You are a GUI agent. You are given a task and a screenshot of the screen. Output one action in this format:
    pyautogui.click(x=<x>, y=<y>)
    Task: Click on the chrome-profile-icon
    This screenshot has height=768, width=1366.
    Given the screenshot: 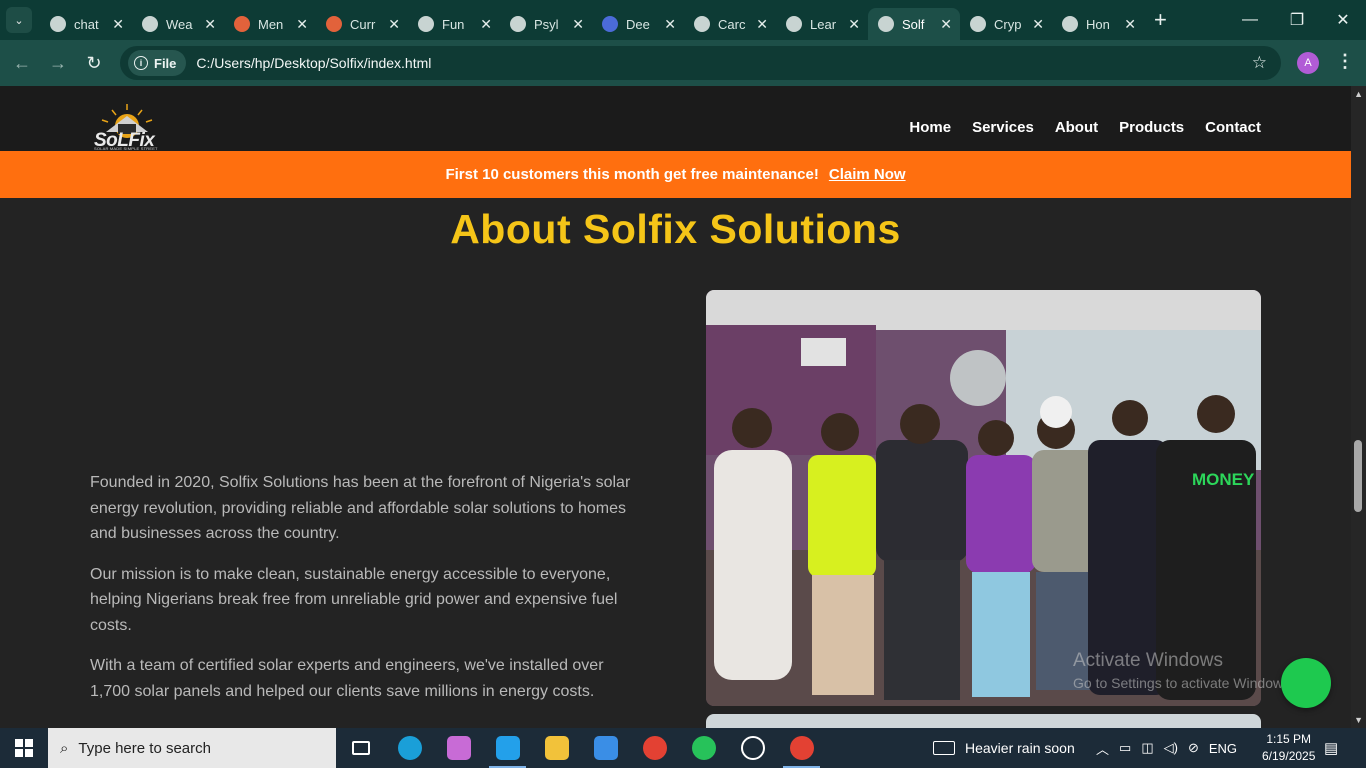 What is the action you would take?
    pyautogui.click(x=801, y=748)
    